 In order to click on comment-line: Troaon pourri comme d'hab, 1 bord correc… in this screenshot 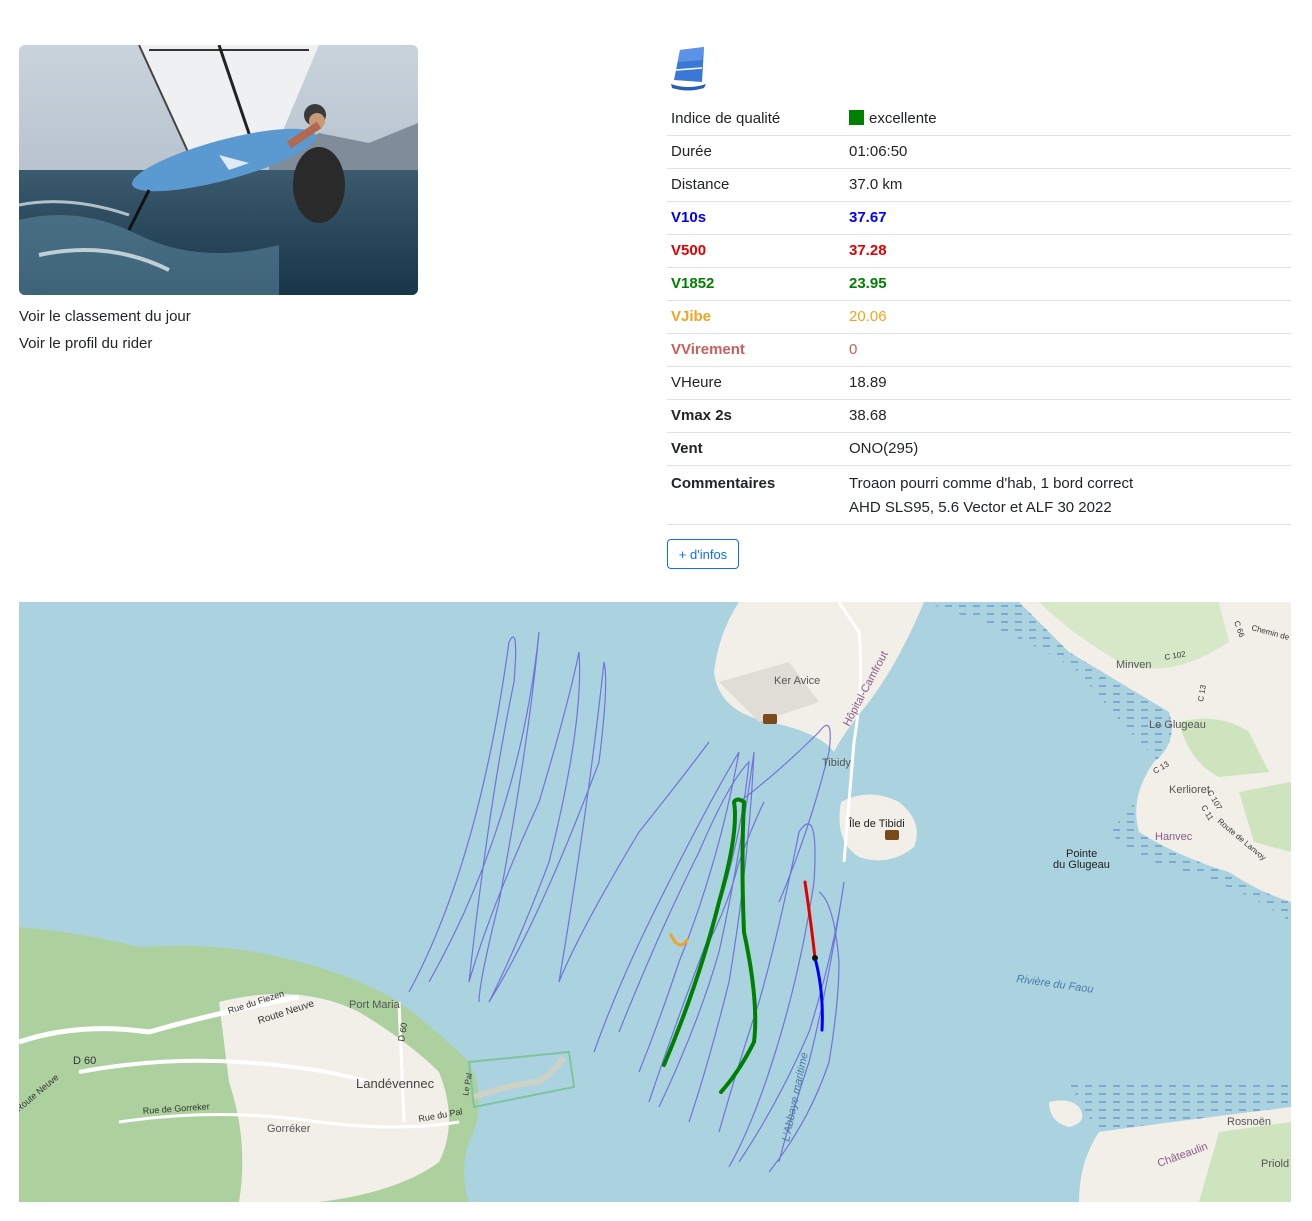, I will do `click(991, 483)`.